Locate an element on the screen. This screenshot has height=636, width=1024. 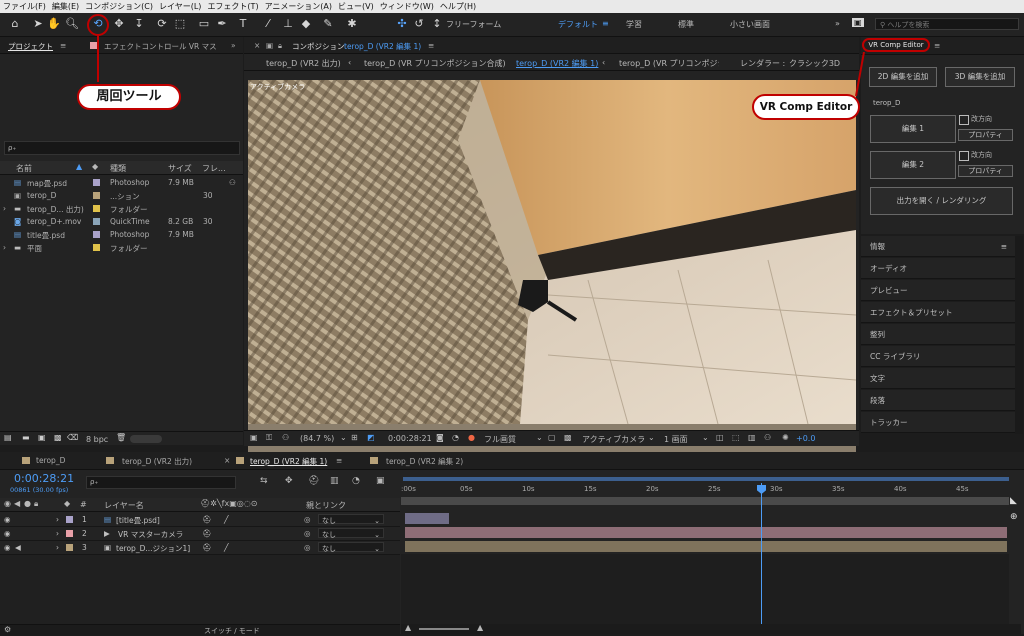
comp-mini-flowchart-icon: ⇆ is located at coordinates (264, 481).